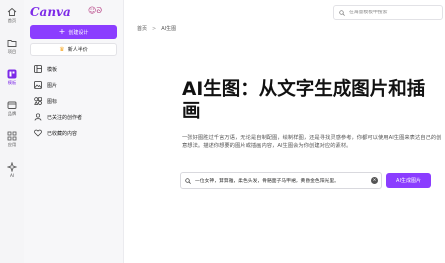 The width and height of the screenshot is (445, 263). I want to click on sidebar-item-icons: 图标, so click(45, 101).